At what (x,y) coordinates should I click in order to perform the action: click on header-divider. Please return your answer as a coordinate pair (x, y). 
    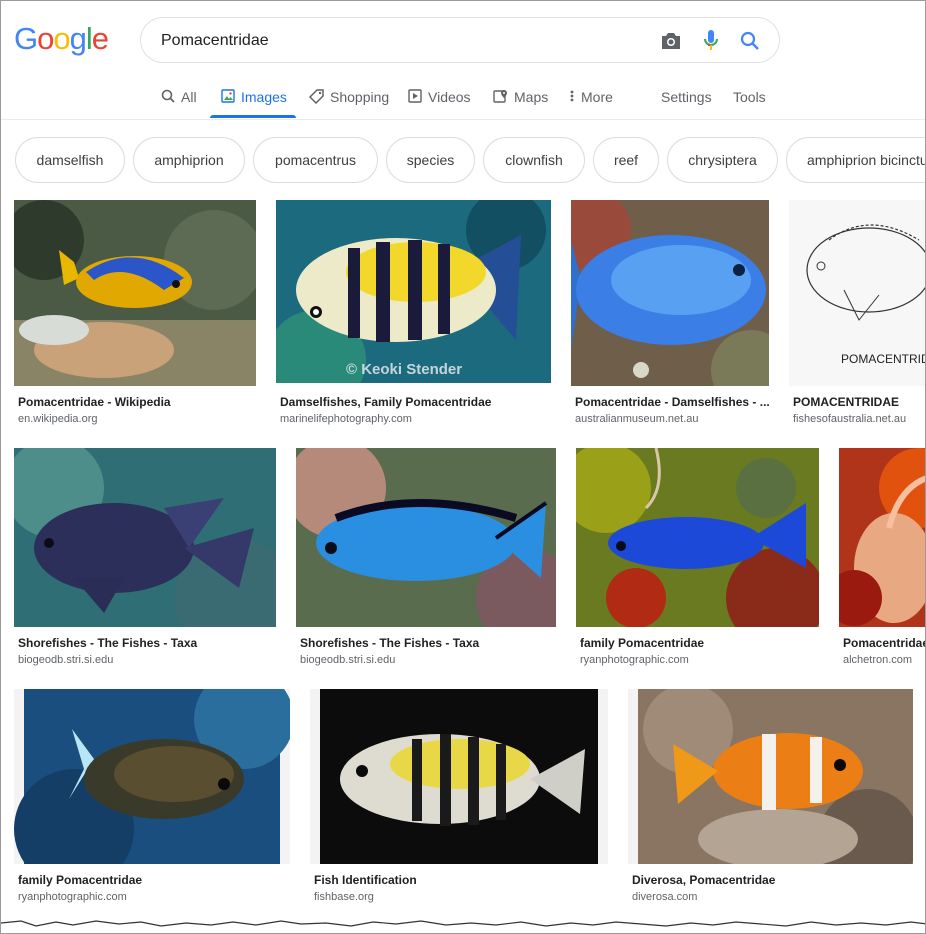
    Looking at the image, I should click on (463, 119).